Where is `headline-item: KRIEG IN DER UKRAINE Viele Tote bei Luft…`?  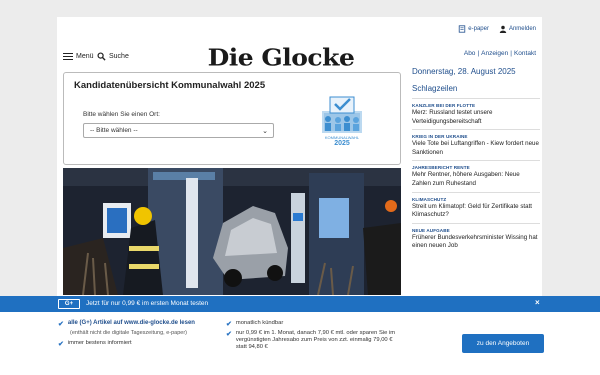
headline-item: KRIEG IN DER UKRAINE Viele Tote bei Luft… is located at coordinates (476, 144).